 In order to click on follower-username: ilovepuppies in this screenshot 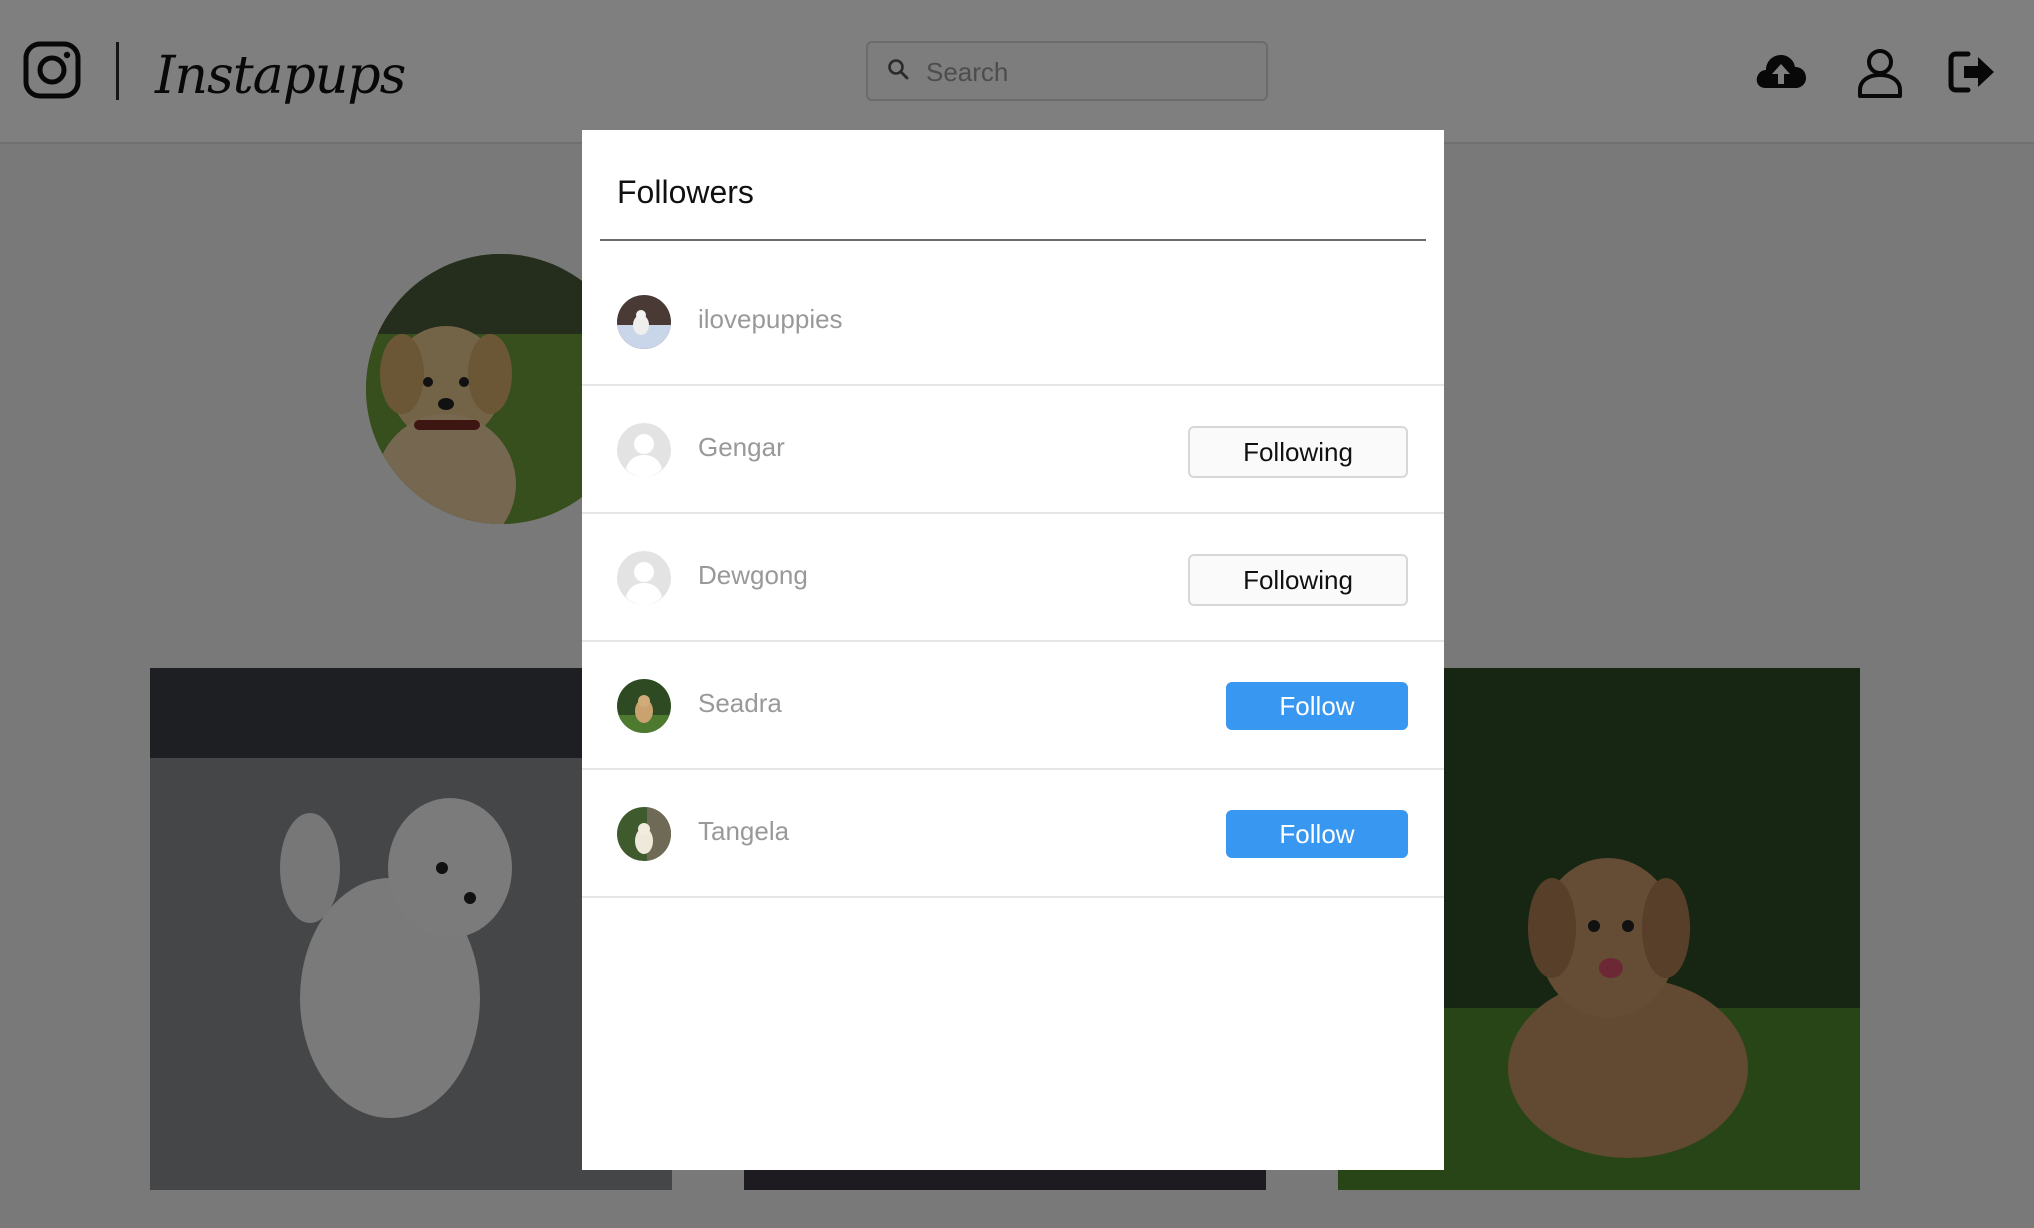, I will do `click(770, 319)`.